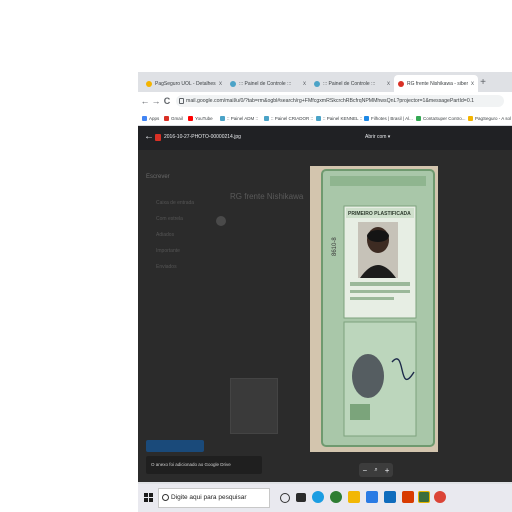 This screenshot has height=512, width=512. Describe the element at coordinates (154, 118) in the screenshot. I see `bookmark-label: Apps` at that location.